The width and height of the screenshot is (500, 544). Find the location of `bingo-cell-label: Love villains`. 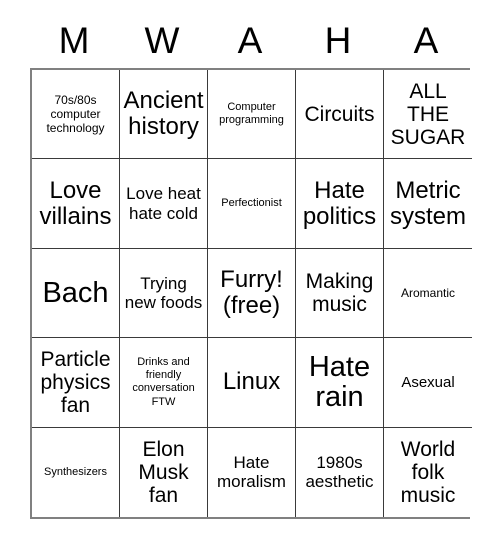

bingo-cell-label: Love villains is located at coordinates (75, 203).